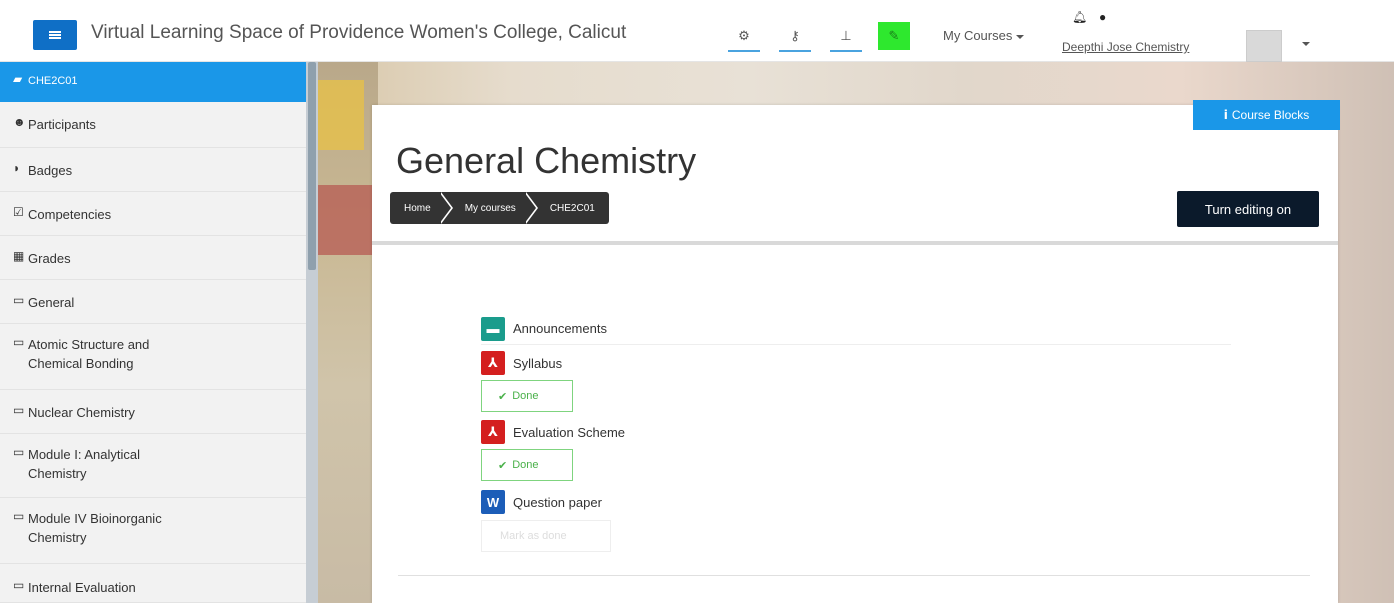 The image size is (1394, 603). What do you see at coordinates (546, 536) in the screenshot?
I see `mark-as-done-button: Mark as done` at bounding box center [546, 536].